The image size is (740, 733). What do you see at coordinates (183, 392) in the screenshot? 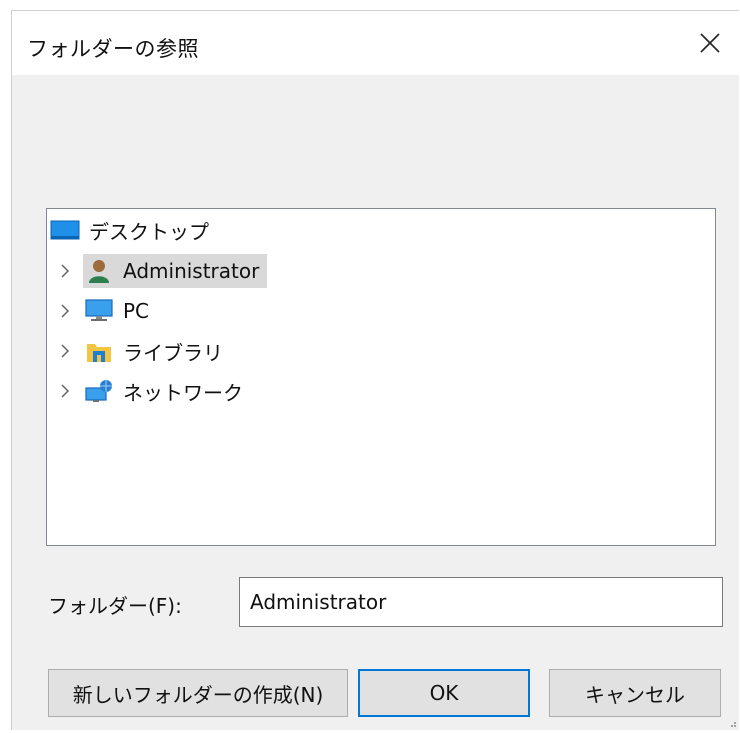
I see `tree-item-label: ネットワーク` at bounding box center [183, 392].